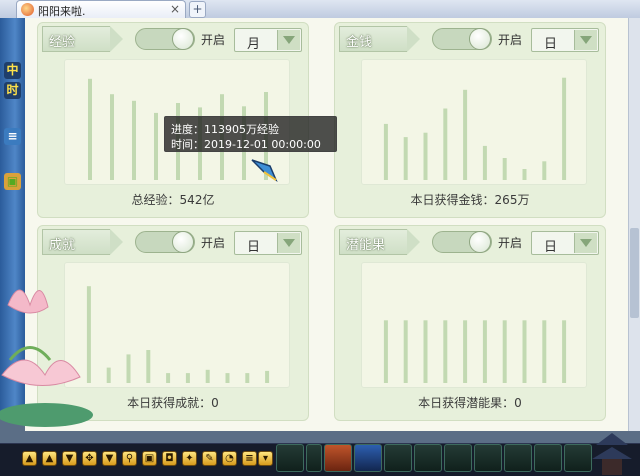  Describe the element at coordinates (189, 458) in the screenshot. I see `skill-icon: ✦` at that location.